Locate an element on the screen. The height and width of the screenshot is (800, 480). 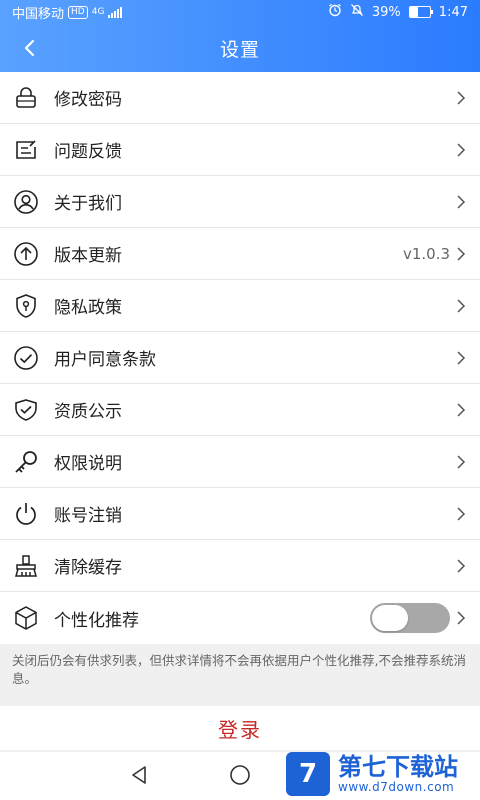
settings-item-label: 清除缓存 is located at coordinates (88, 568).